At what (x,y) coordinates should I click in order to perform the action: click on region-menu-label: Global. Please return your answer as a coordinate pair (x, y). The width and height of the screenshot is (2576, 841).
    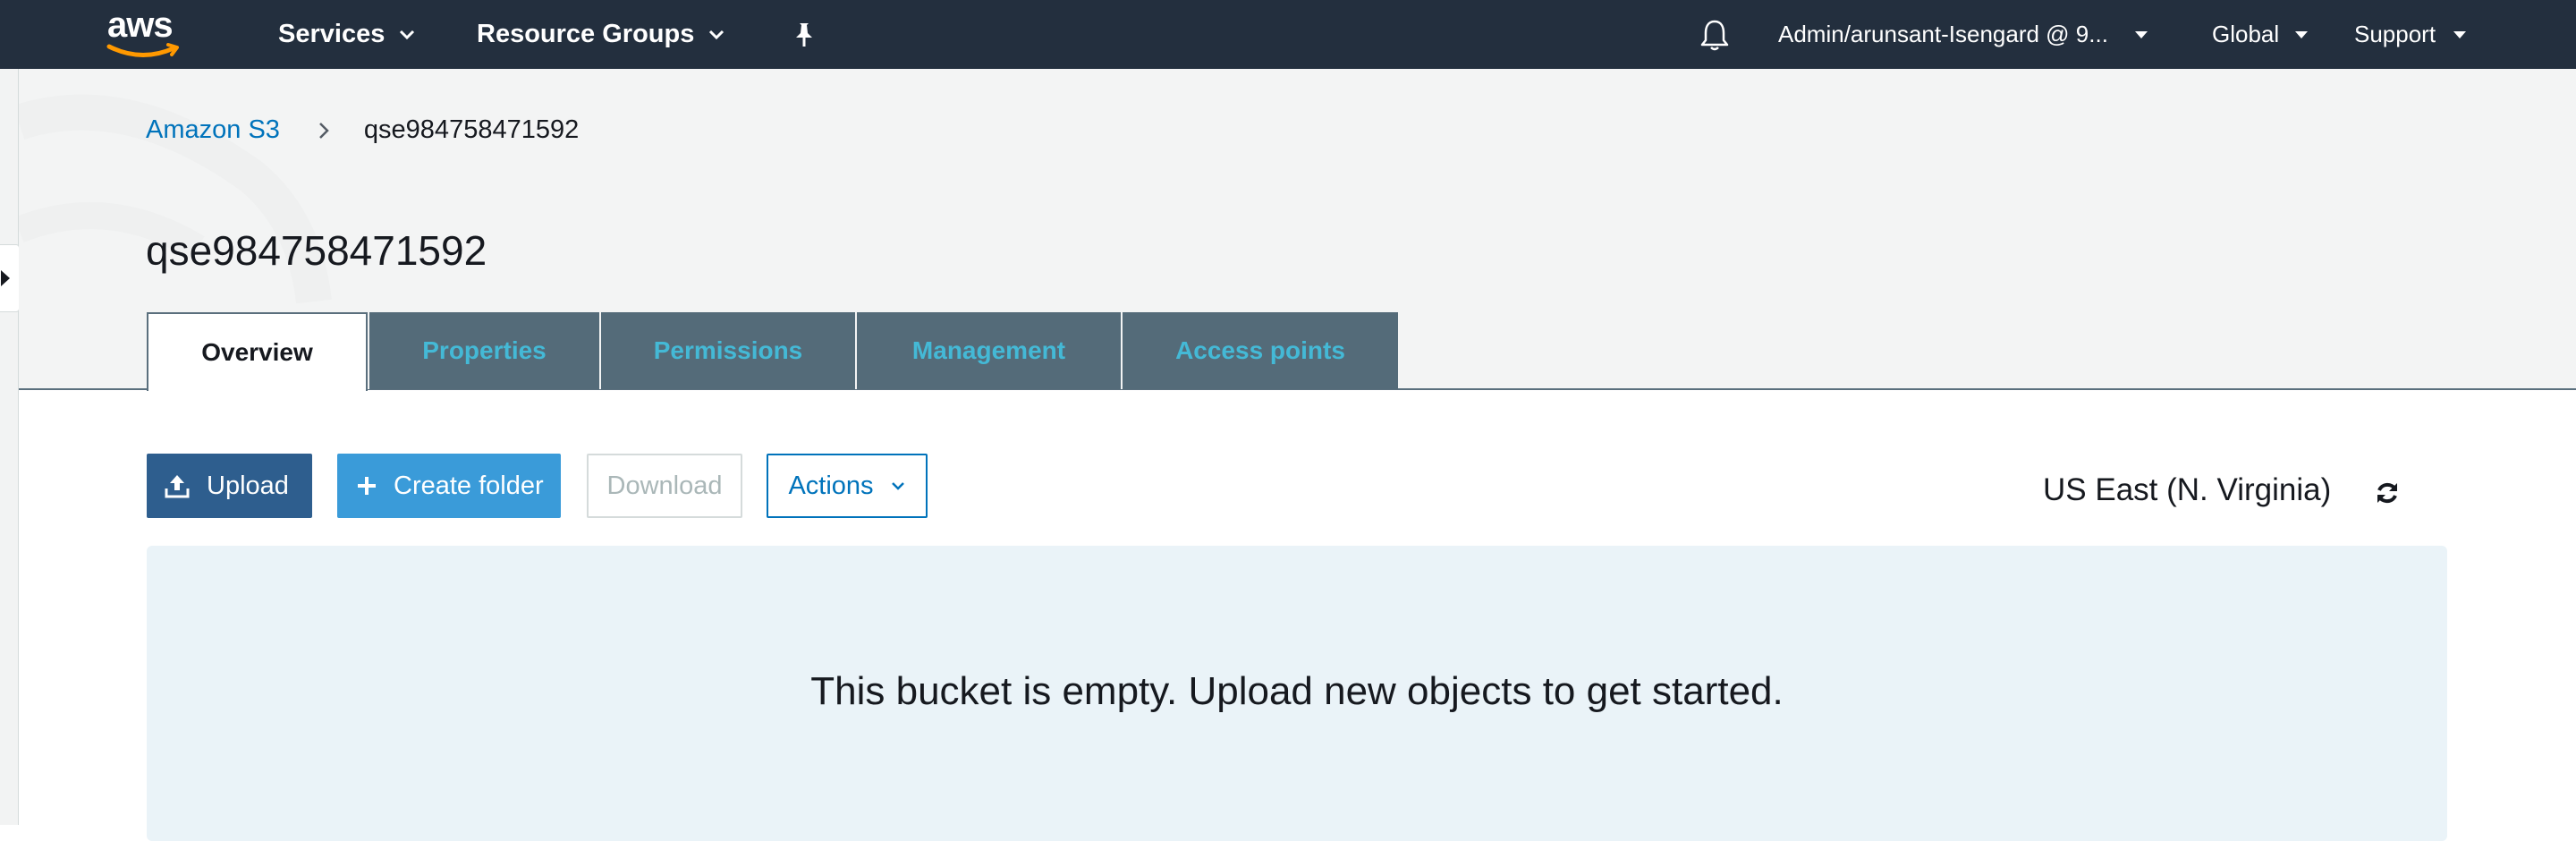
    Looking at the image, I should click on (2246, 34).